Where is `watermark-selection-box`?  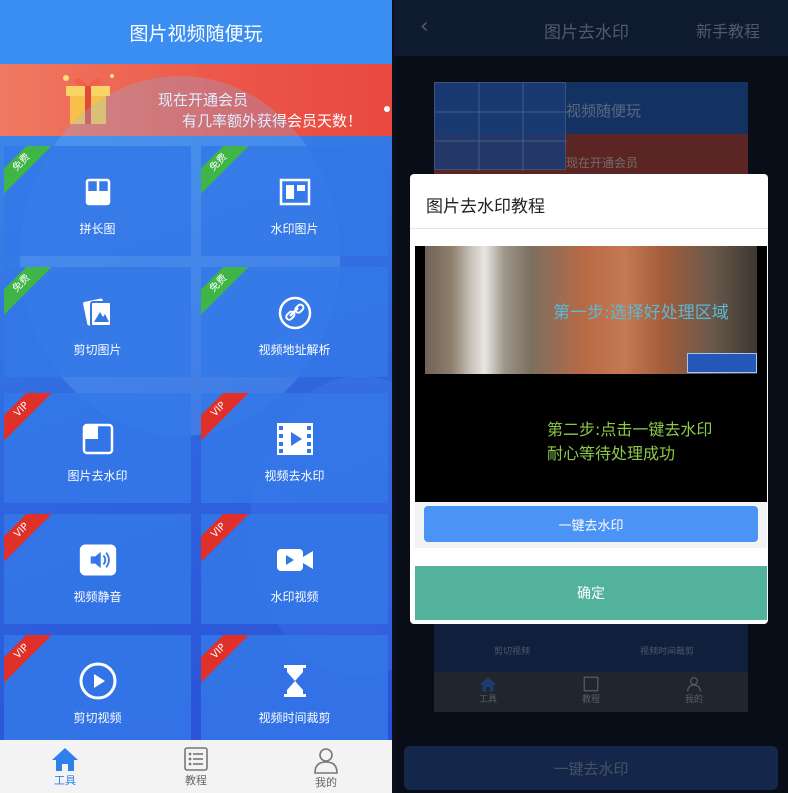
watermark-selection-box is located at coordinates (722, 363).